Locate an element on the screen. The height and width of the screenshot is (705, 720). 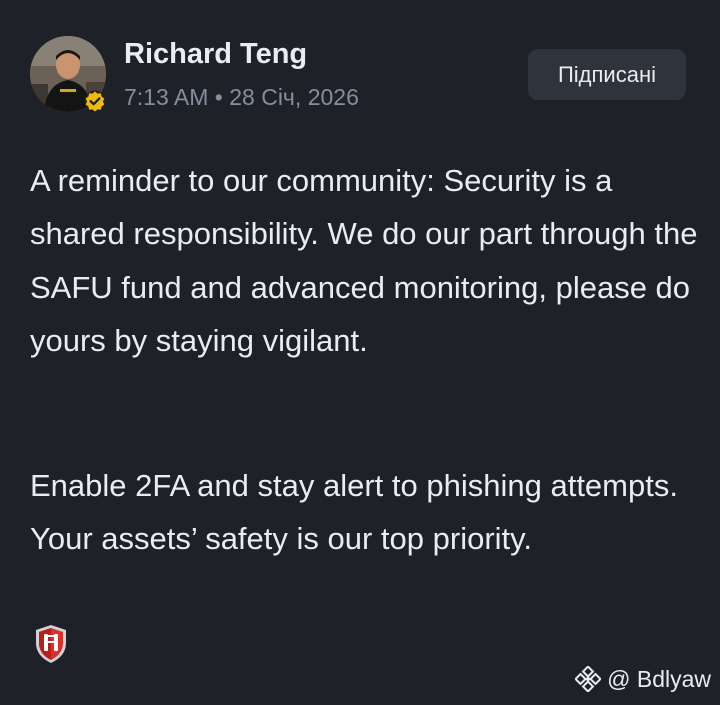
watermark-text: @ Bdlyaw is located at coordinates (659, 678).